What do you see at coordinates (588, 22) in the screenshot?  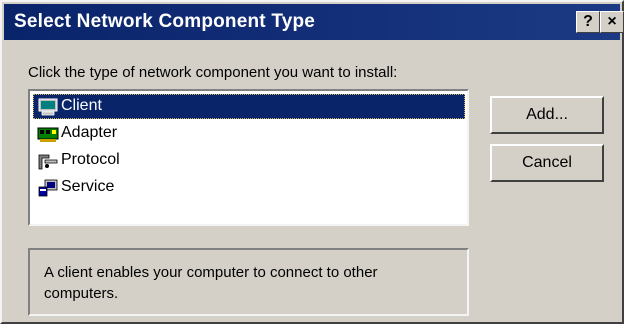 I see `help-button: ?` at bounding box center [588, 22].